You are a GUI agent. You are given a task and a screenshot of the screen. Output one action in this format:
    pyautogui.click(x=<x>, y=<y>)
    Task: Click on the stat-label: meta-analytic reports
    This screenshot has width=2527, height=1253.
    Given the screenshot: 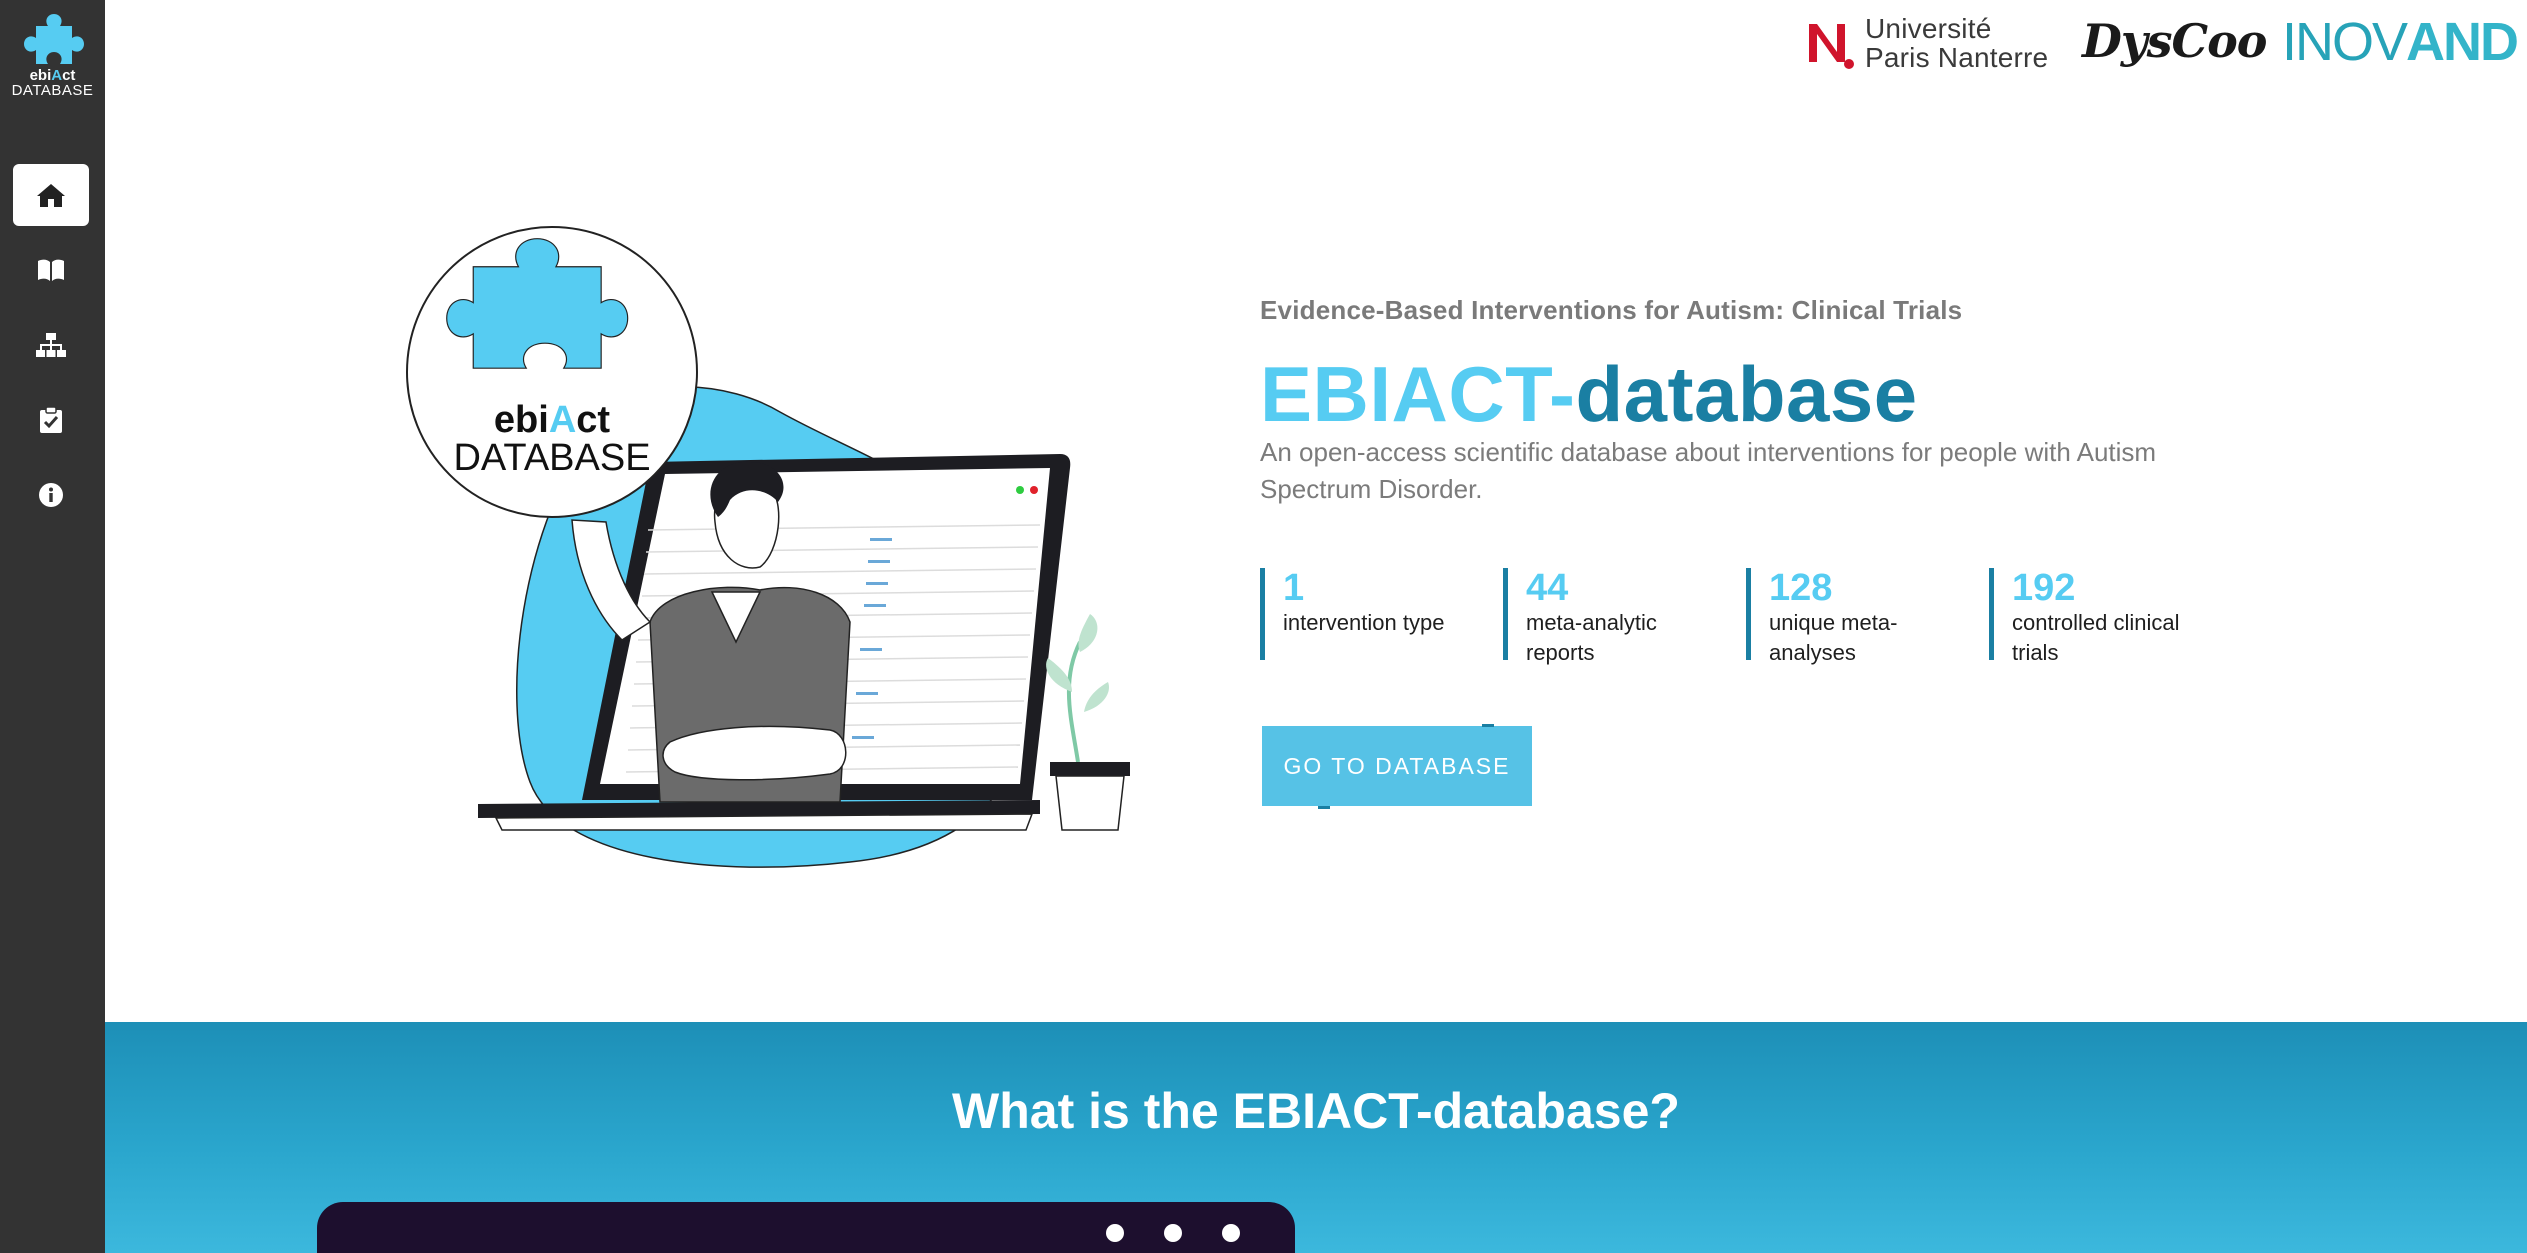 What is the action you would take?
    pyautogui.click(x=1591, y=637)
    